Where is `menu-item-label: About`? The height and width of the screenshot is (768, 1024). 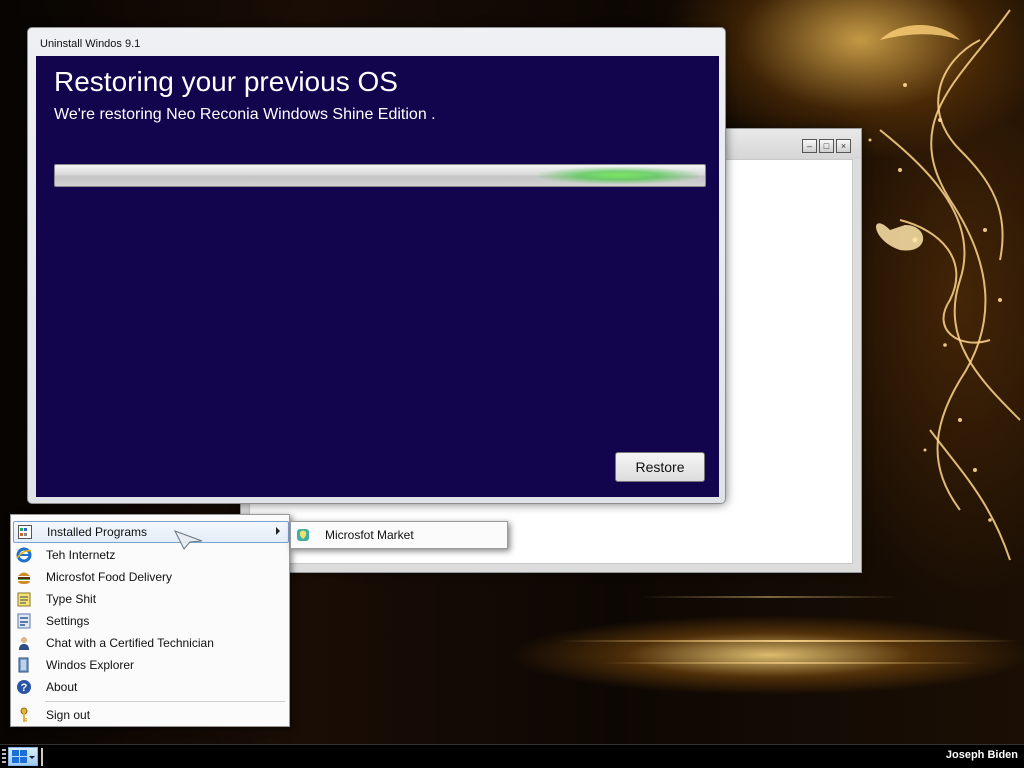
menu-item-label: About is located at coordinates (62, 687).